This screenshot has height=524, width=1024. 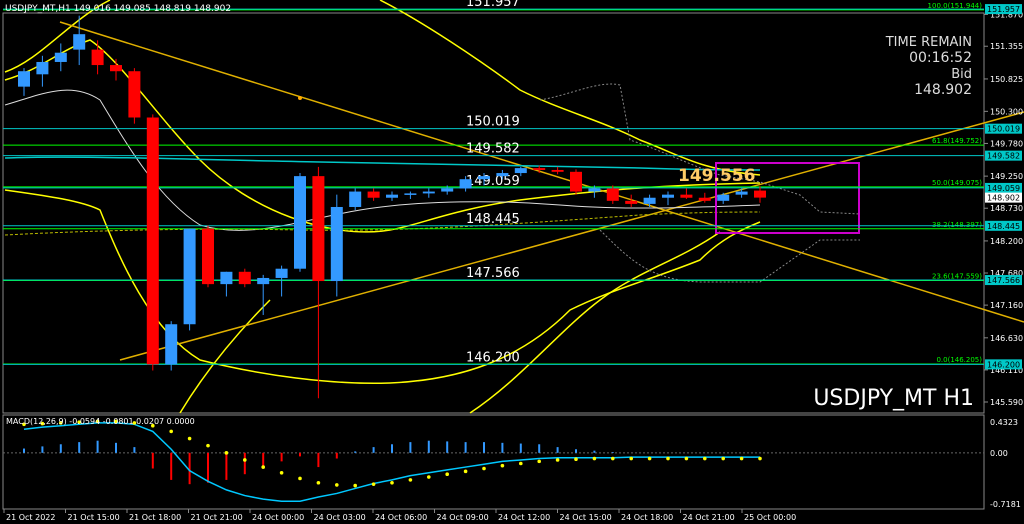 I want to click on fibo-level-label: 50.0(149.075), so click(x=957, y=183).